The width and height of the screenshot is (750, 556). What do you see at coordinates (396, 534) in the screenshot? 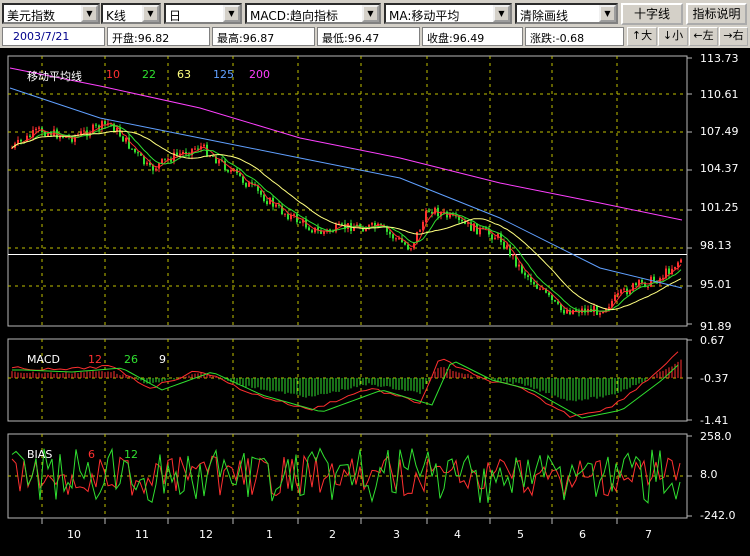
I see `month-label: 3` at bounding box center [396, 534].